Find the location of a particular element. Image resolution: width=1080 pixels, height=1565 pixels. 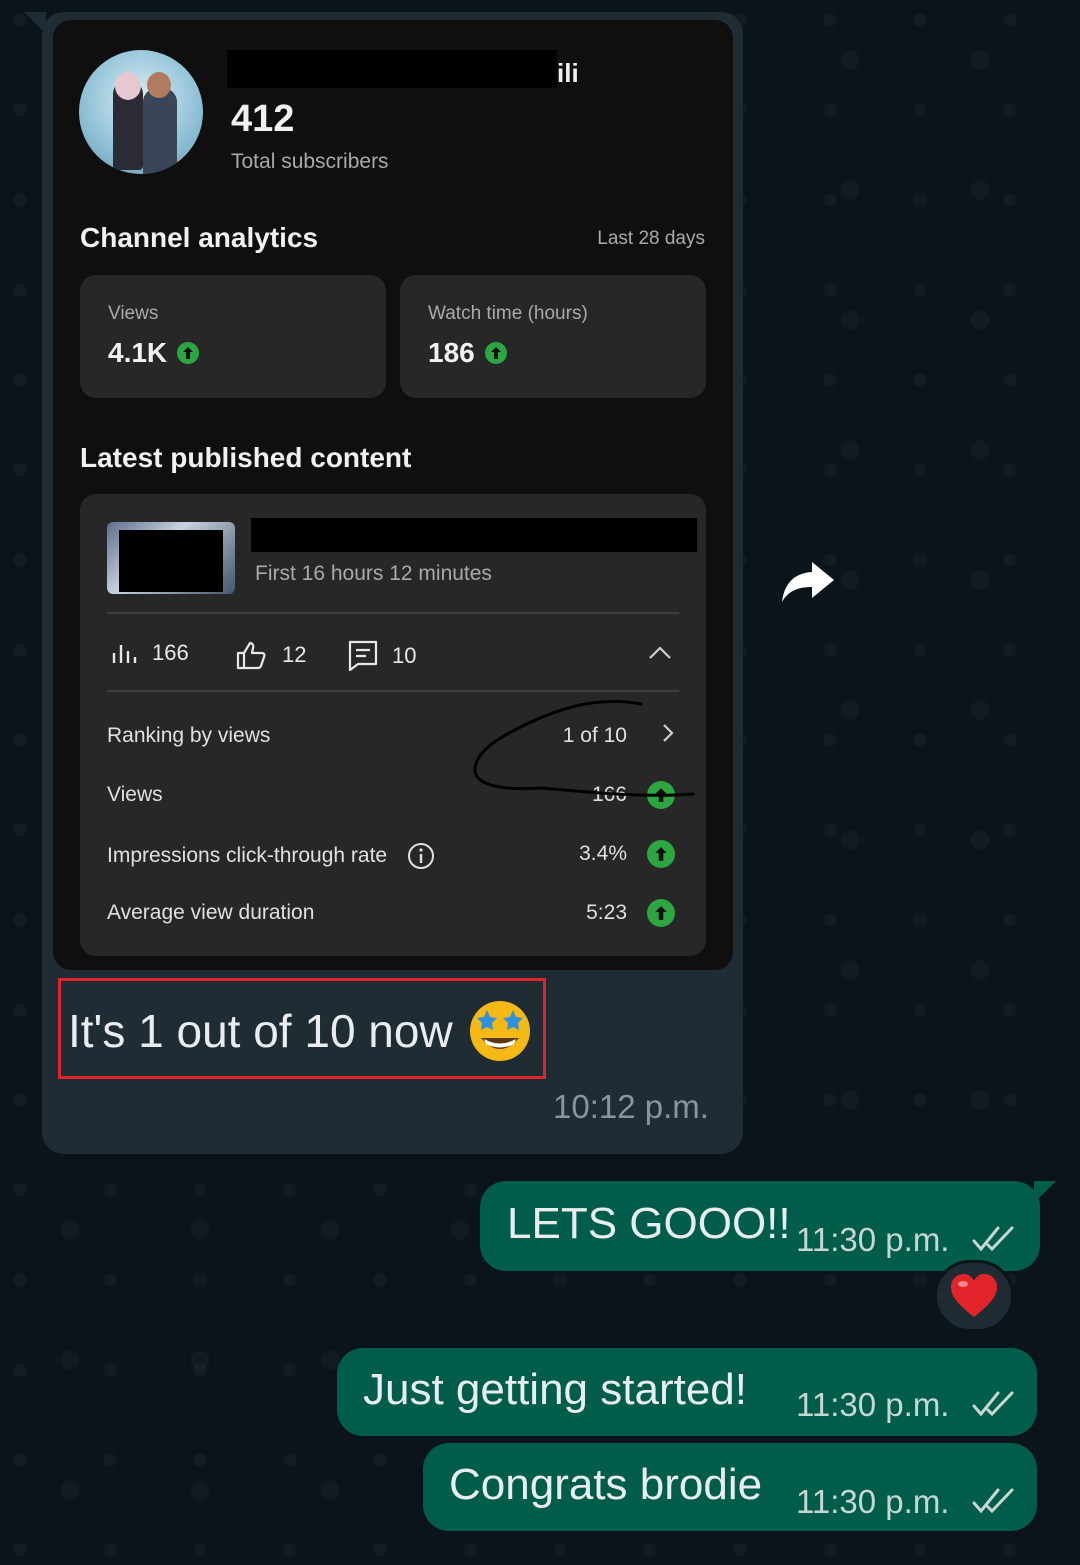

outgoing-message-bubble: Just getting started! 11:30 p.m. is located at coordinates (687, 1392).